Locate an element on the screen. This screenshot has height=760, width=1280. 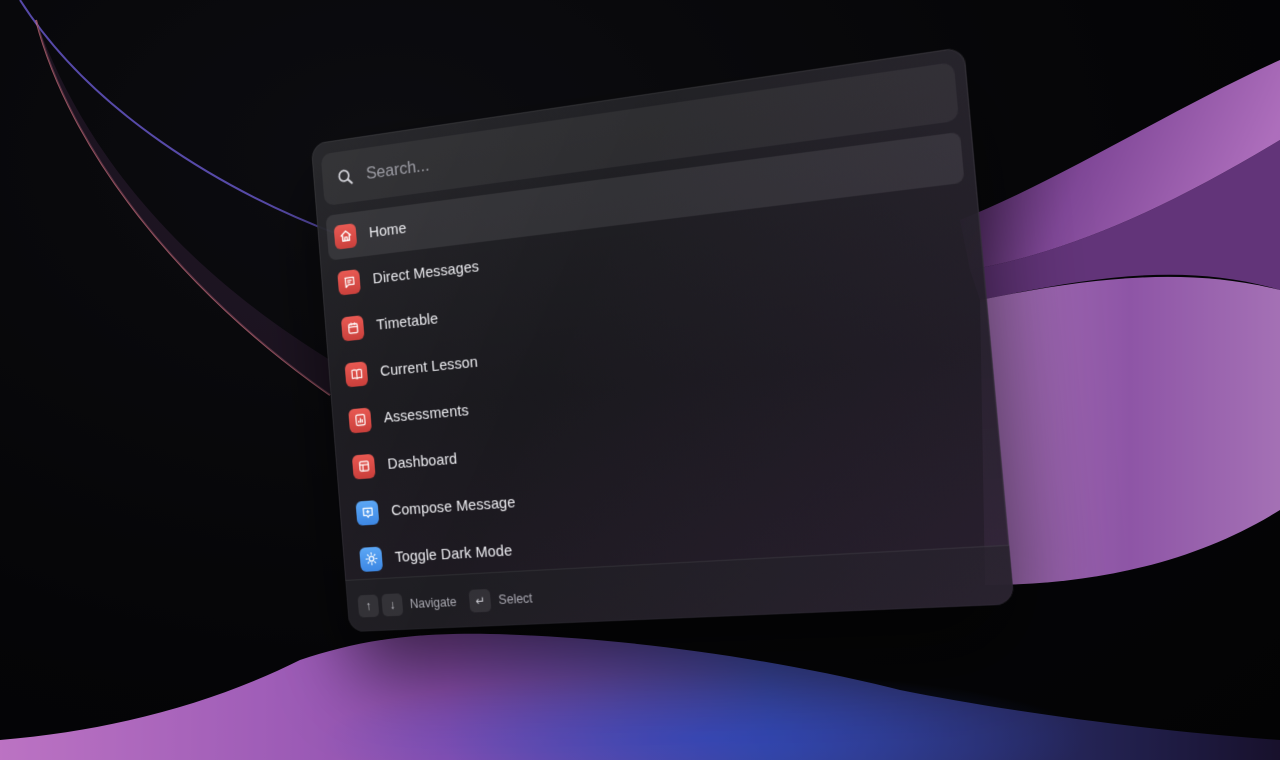
command-label: Direct Messages is located at coordinates (426, 273).